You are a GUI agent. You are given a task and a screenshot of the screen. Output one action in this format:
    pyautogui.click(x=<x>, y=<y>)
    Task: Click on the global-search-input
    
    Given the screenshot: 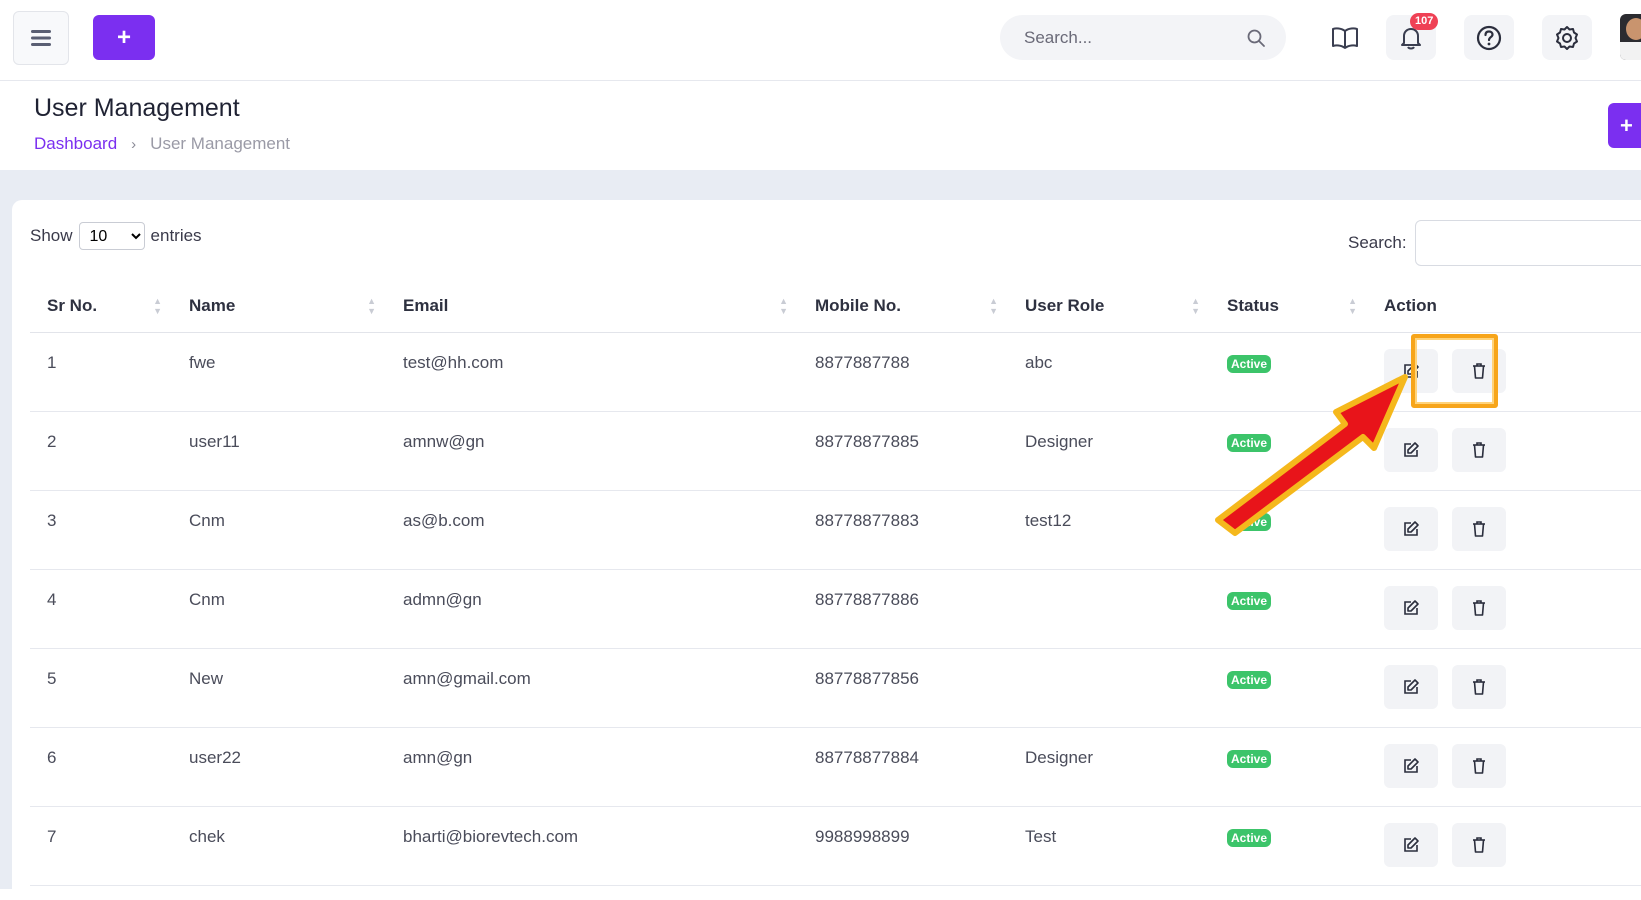 What is the action you would take?
    pyautogui.click(x=1135, y=37)
    